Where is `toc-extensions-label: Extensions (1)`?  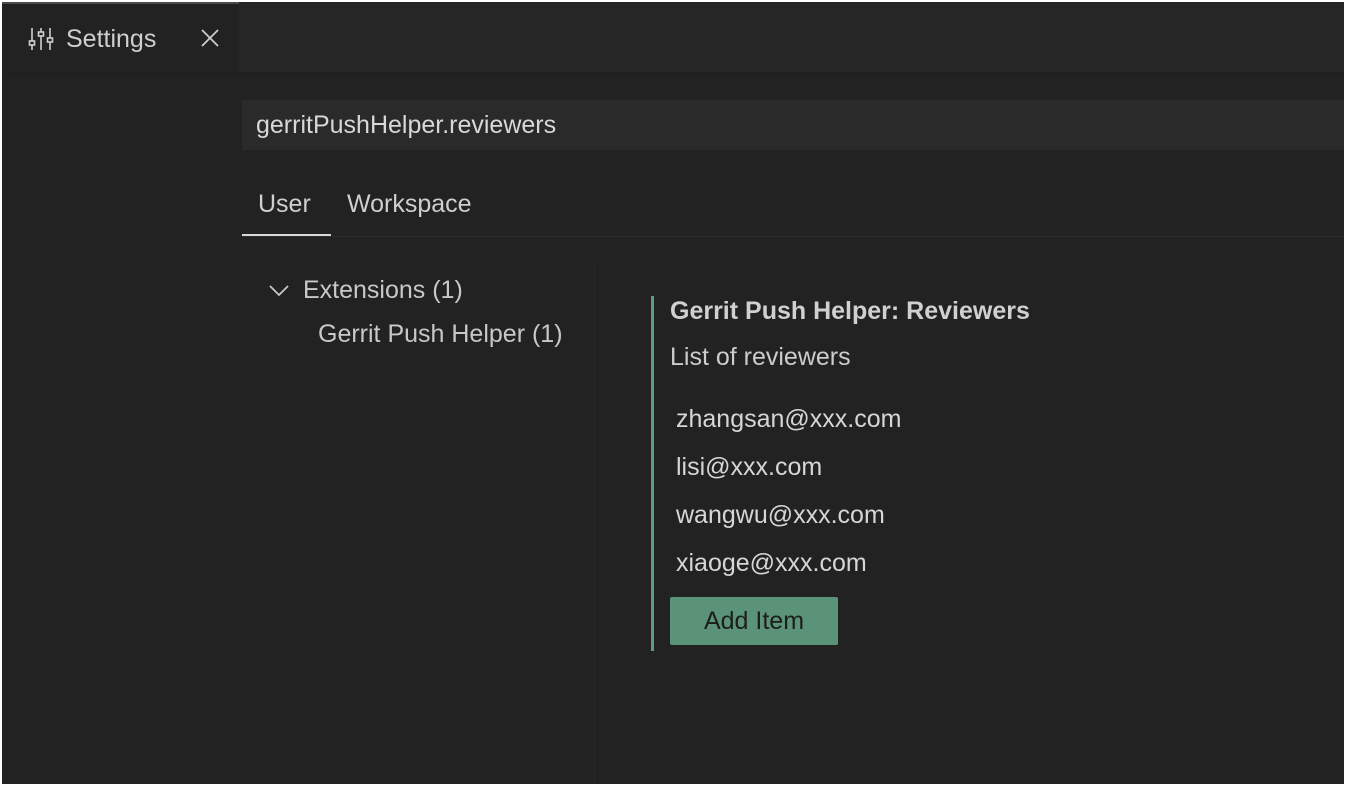
toc-extensions-label: Extensions (1) is located at coordinates (383, 290).